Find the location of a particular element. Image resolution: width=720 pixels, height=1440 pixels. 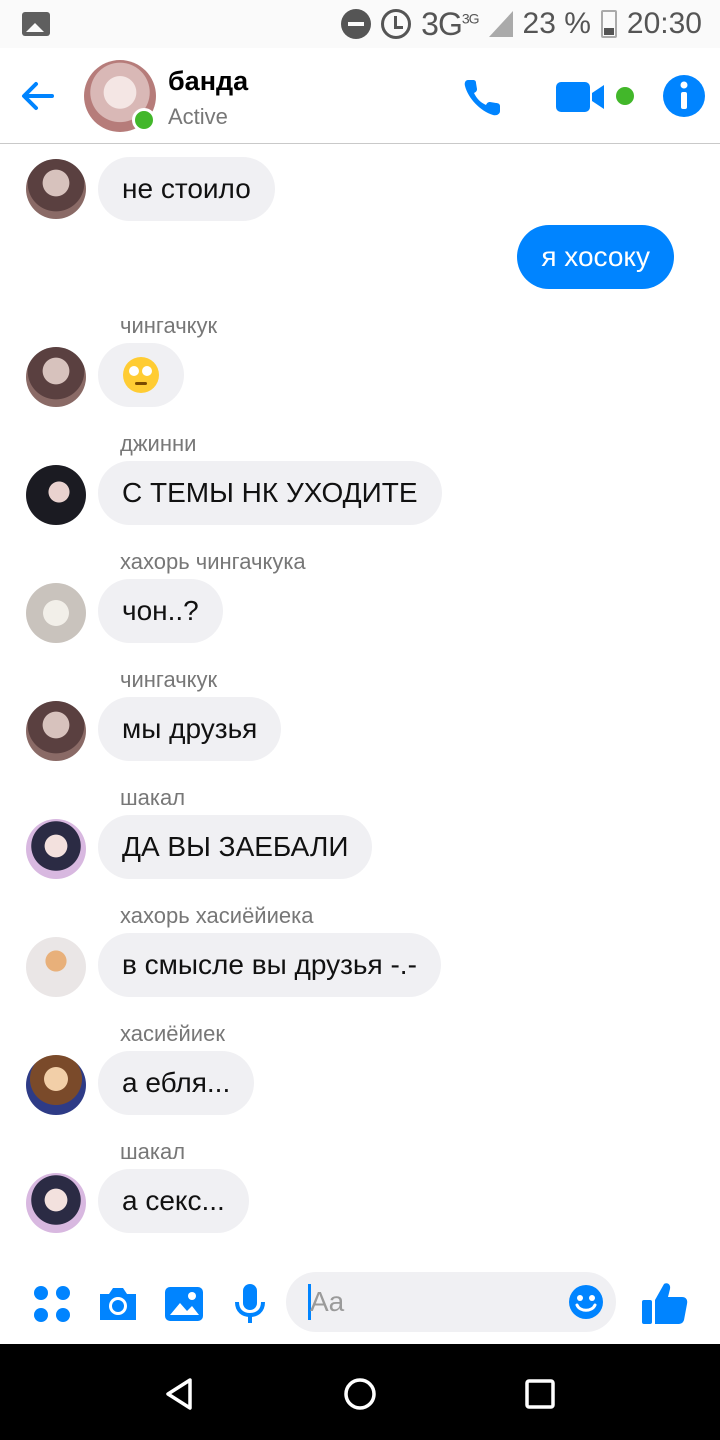

message-input-pill is located at coordinates (451, 1302).